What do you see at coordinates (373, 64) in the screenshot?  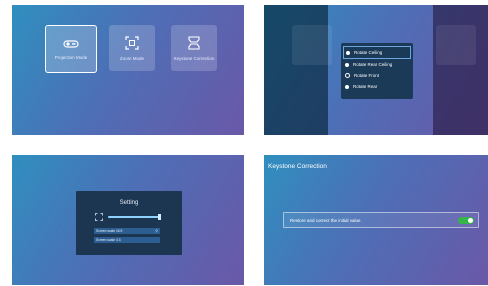 I see `menu-item-label: Rotate Rear Ceiling` at bounding box center [373, 64].